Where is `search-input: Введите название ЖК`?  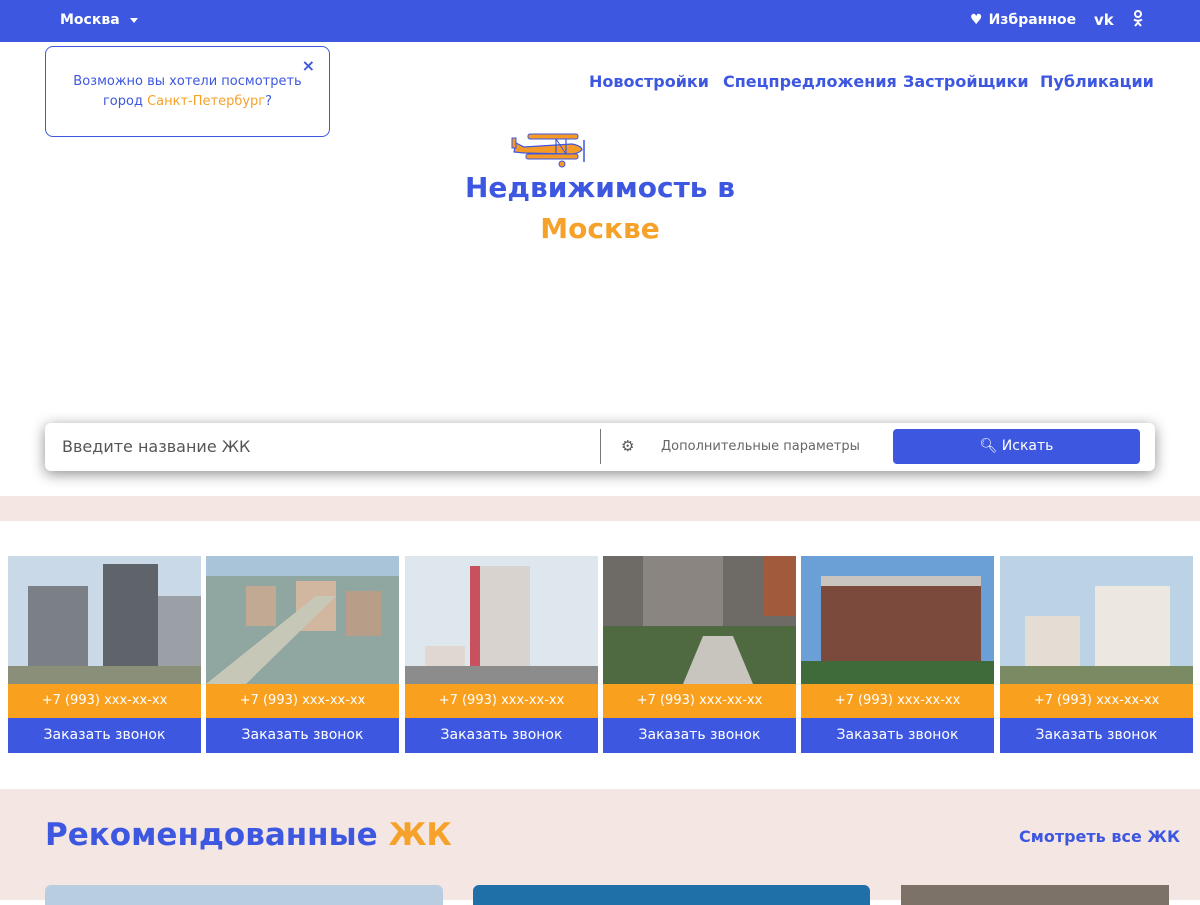 search-input: Введите название ЖК is located at coordinates (156, 446).